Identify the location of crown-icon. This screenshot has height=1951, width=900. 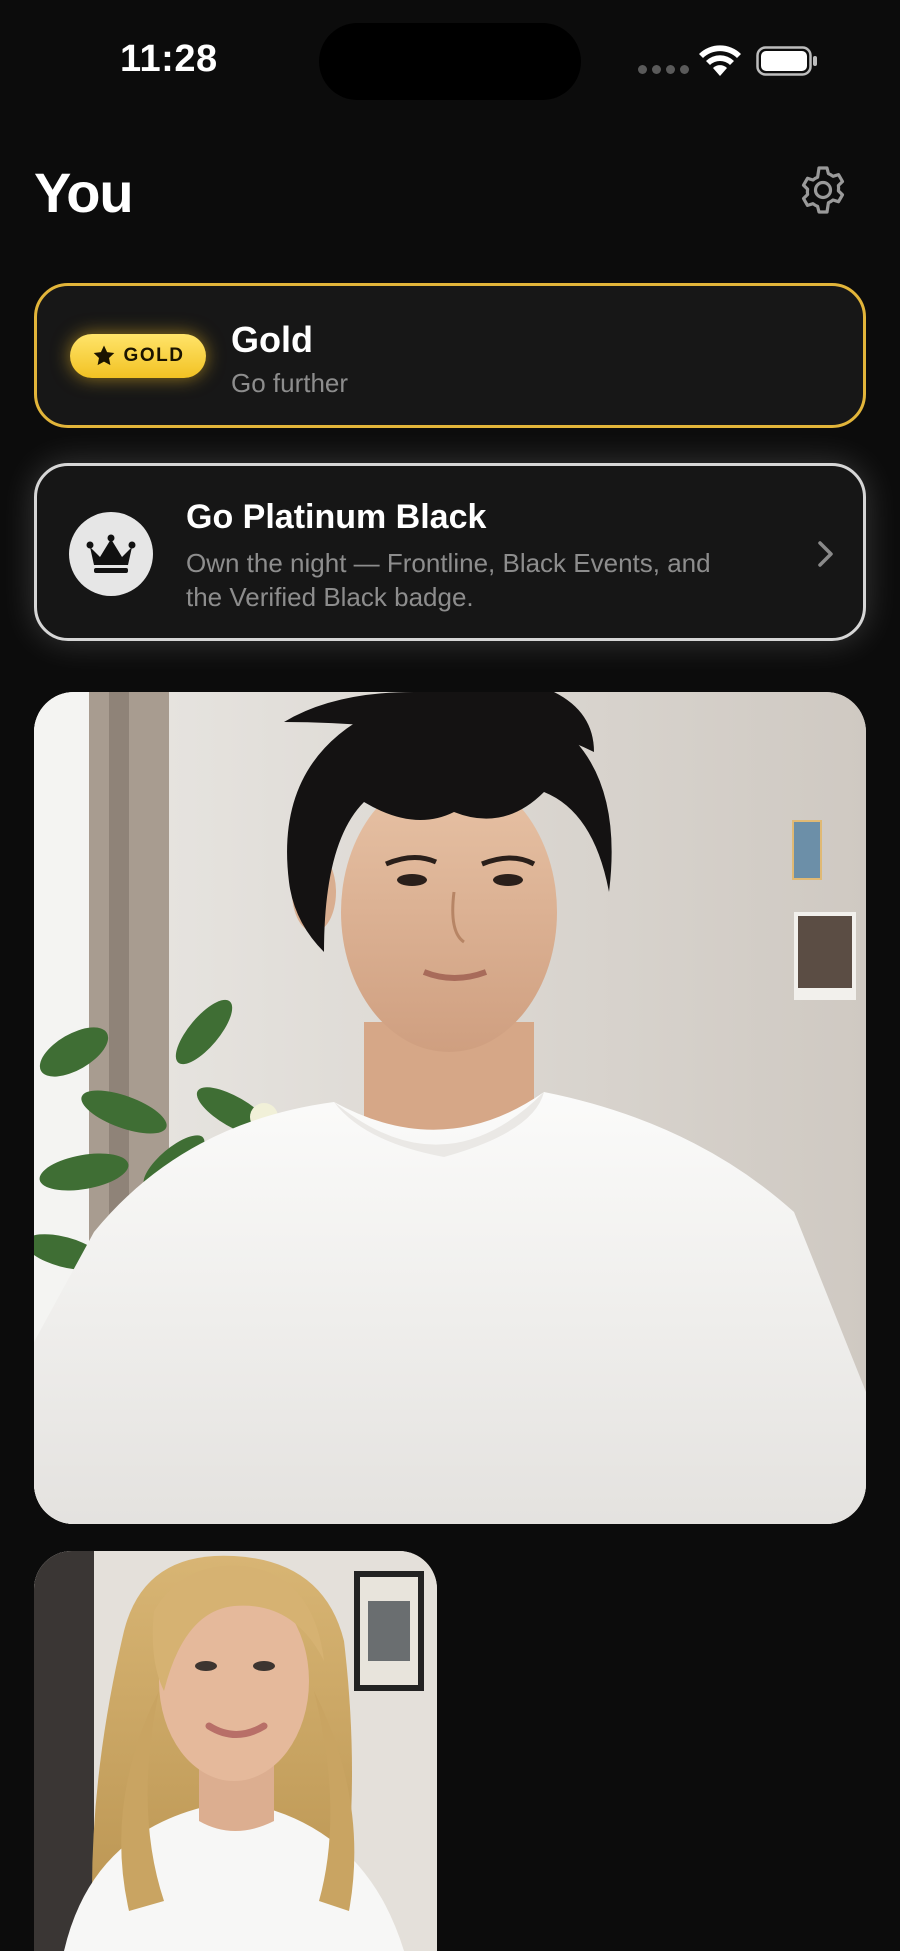
(111, 553).